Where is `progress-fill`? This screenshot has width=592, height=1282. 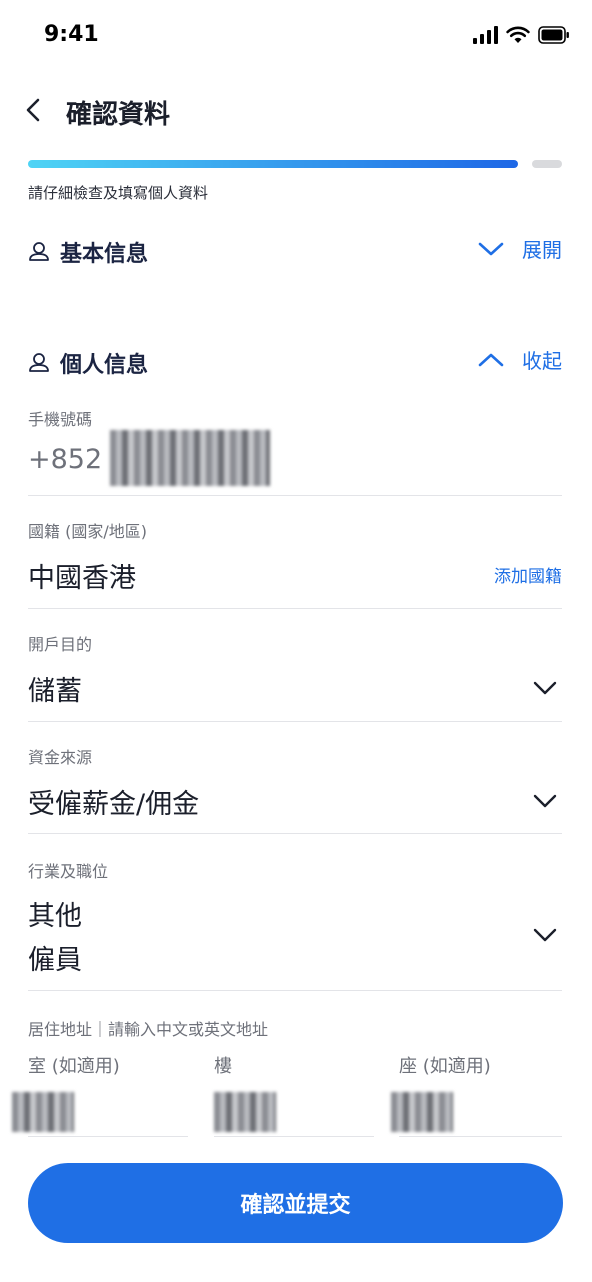 progress-fill is located at coordinates (273, 164).